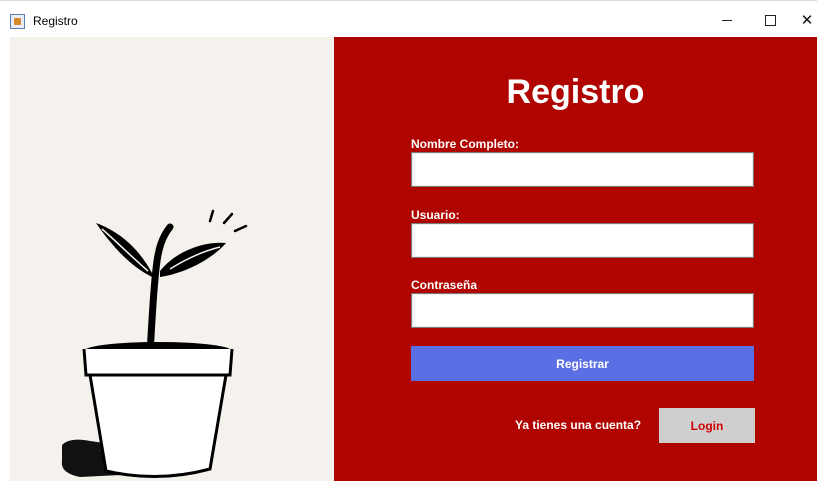  Describe the element at coordinates (408, 18) in the screenshot. I see `window-titlebar: Registro ✕` at that location.